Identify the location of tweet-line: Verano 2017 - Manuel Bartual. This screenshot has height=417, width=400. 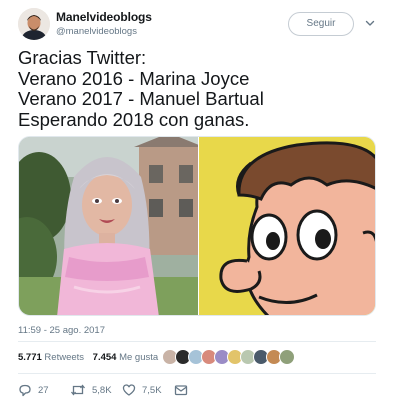
(141, 98).